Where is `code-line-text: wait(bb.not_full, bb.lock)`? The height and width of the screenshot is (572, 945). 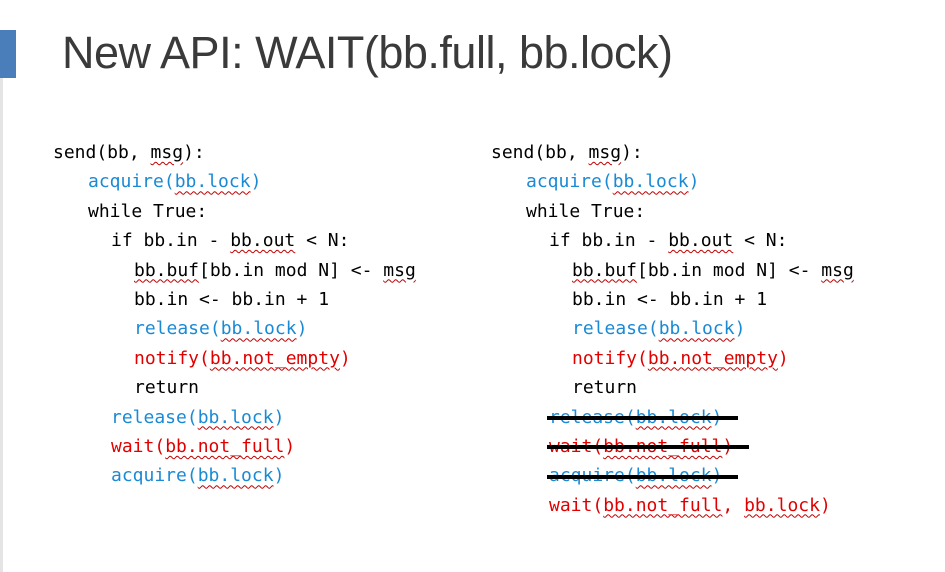 code-line-text: wait(bb.not_full, bb.lock) is located at coordinates (690, 505).